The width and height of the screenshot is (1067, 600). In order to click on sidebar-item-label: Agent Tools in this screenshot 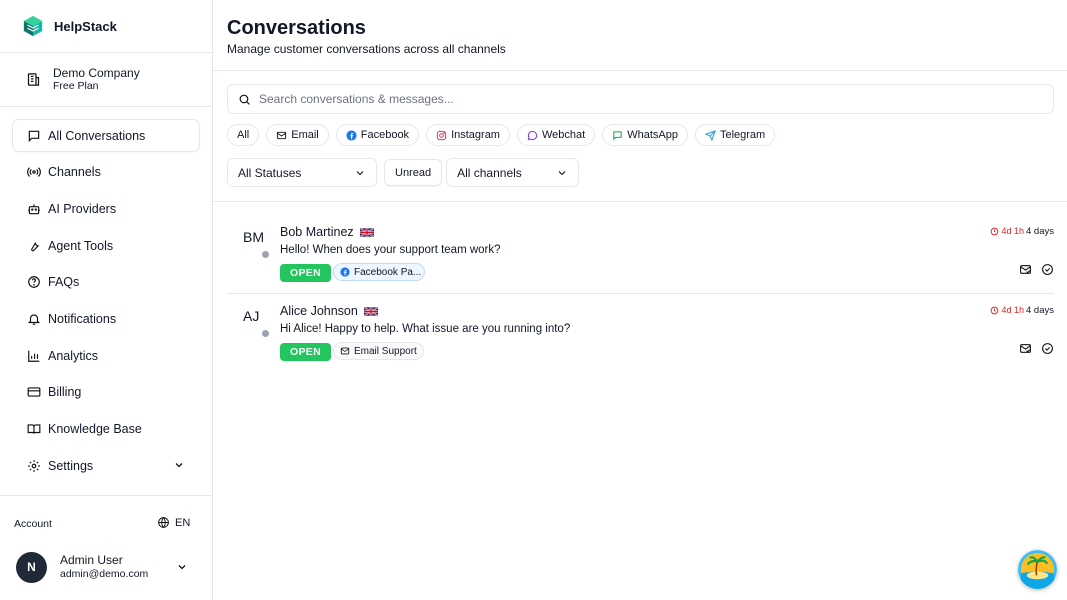, I will do `click(81, 245)`.